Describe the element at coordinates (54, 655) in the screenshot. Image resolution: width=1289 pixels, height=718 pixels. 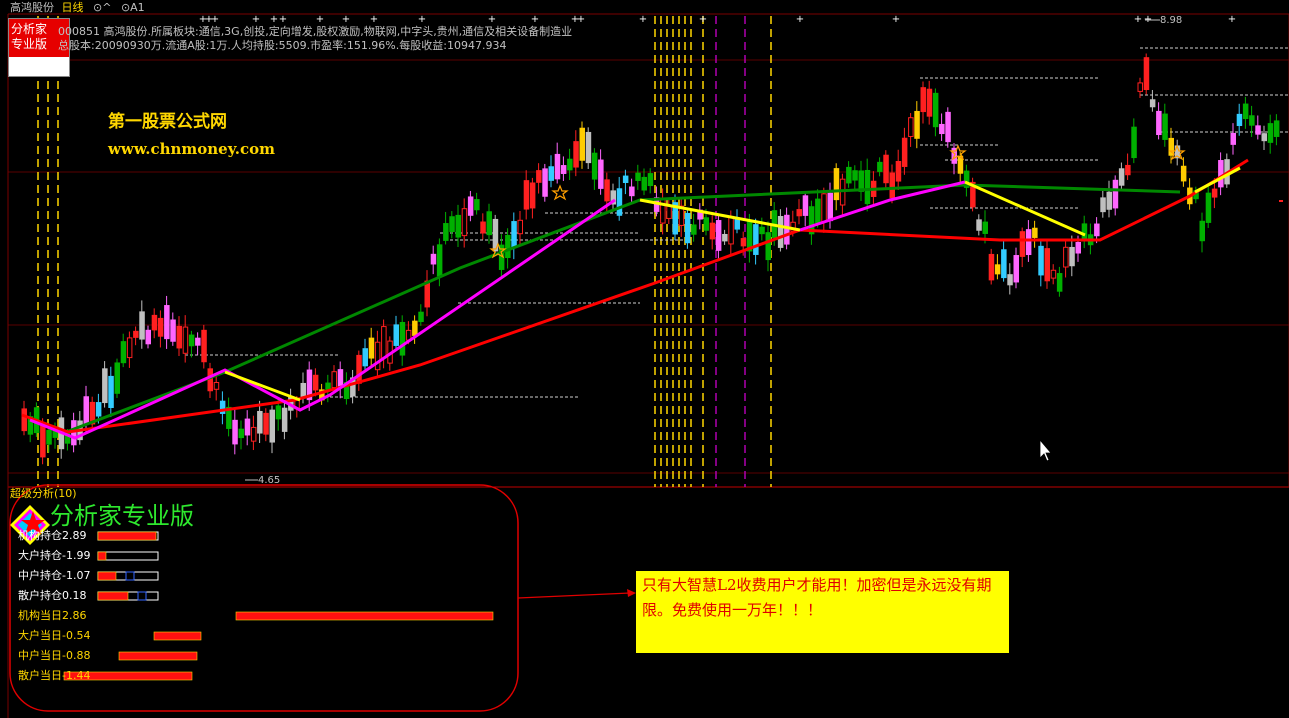
I see `metric-label: 中户当日-0.88` at that location.